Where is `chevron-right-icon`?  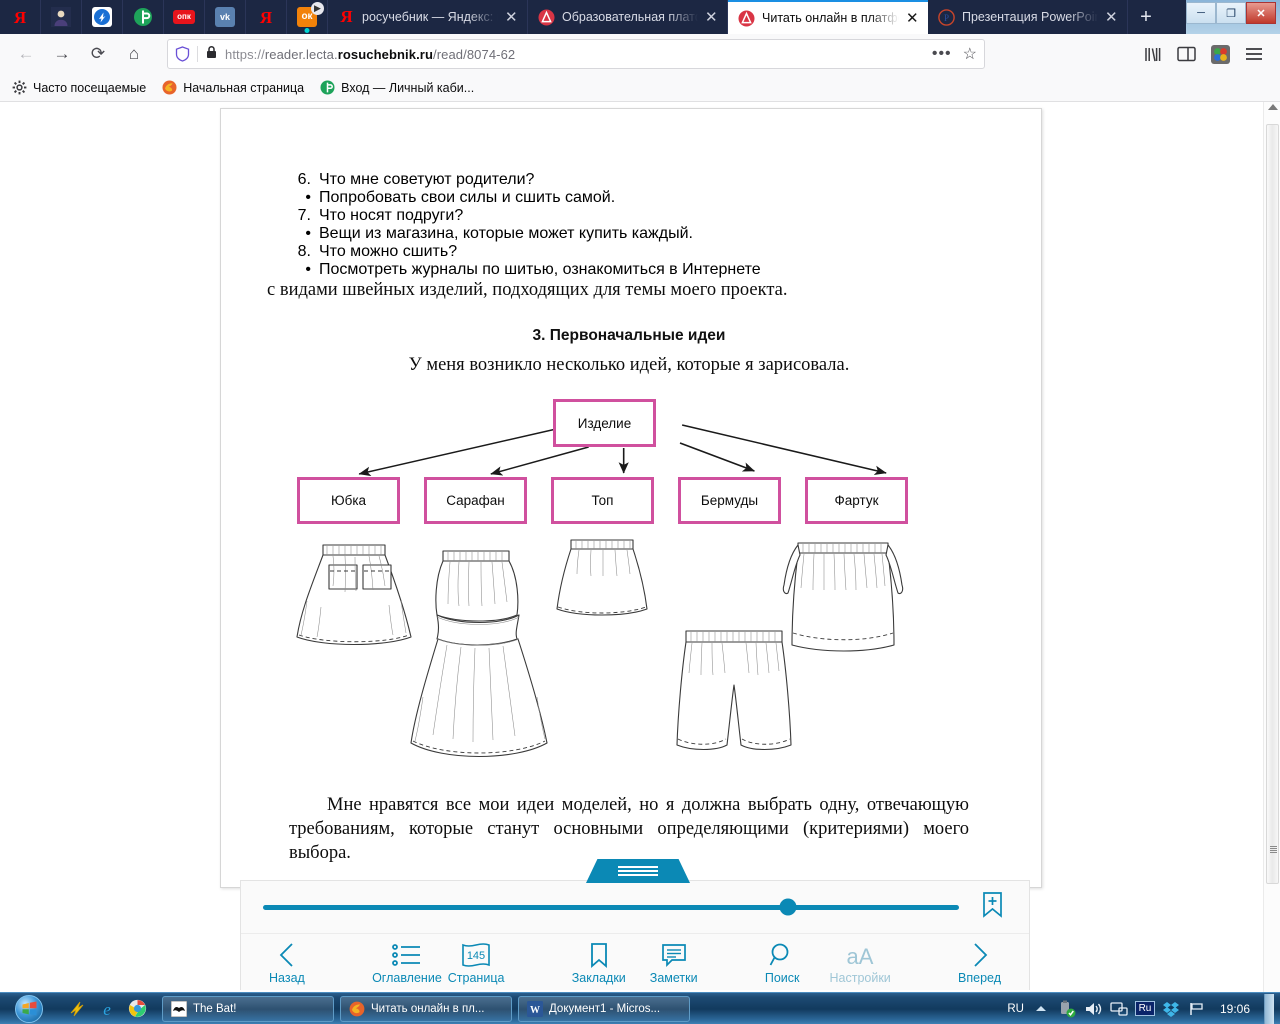
chevron-right-icon is located at coordinates (980, 954).